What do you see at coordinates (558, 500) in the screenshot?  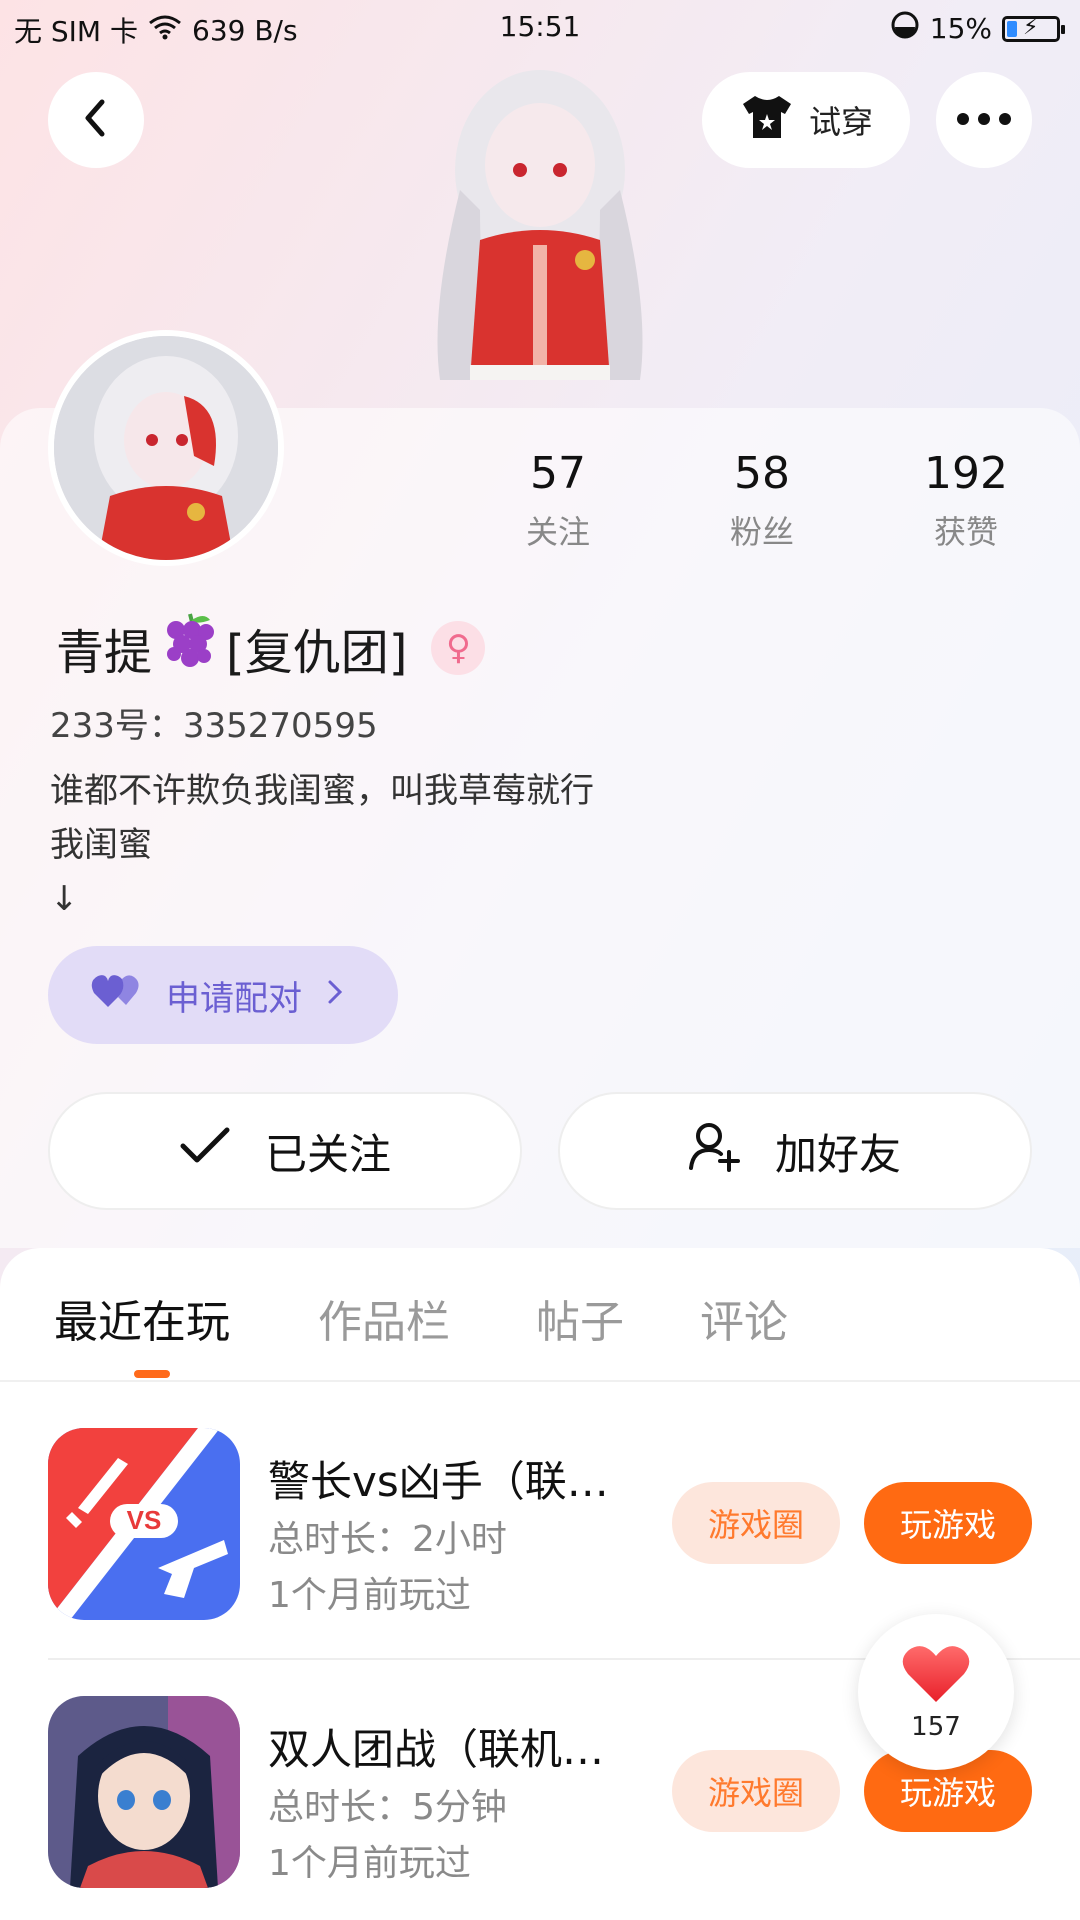 I see `stat-following: 57 关注` at bounding box center [558, 500].